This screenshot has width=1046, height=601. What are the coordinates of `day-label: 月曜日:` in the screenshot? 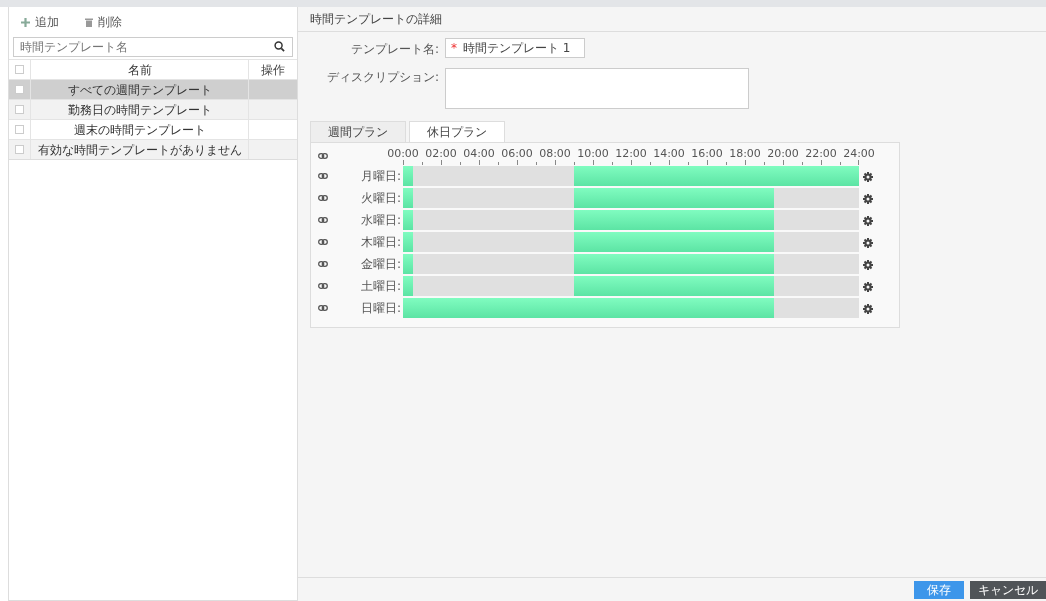 It's located at (380, 176).